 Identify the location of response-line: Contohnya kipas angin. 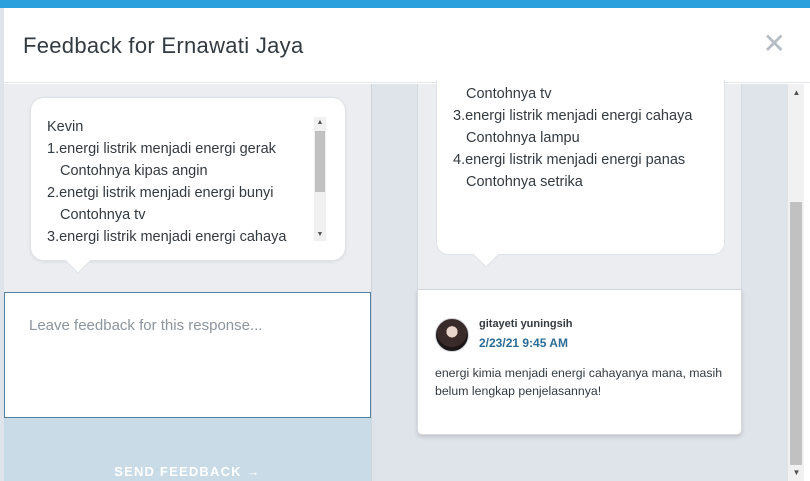
(134, 171).